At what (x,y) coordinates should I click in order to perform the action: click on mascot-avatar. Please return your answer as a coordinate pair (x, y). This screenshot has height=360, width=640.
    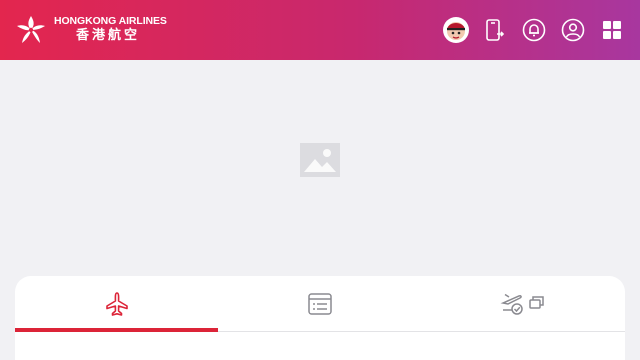
    Looking at the image, I should click on (456, 30).